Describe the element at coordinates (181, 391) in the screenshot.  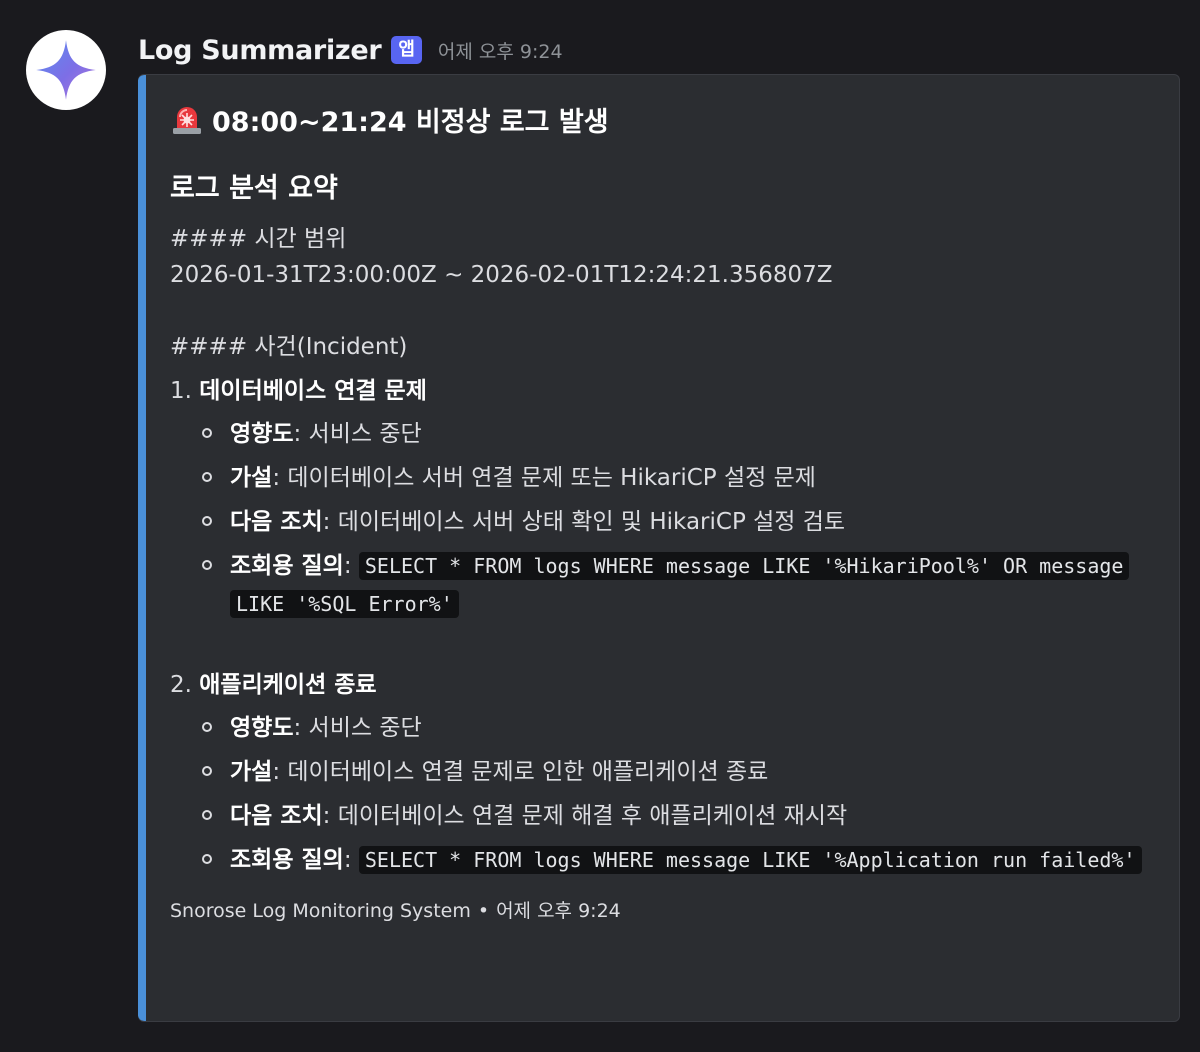
I see `incident-number: 1.` at that location.